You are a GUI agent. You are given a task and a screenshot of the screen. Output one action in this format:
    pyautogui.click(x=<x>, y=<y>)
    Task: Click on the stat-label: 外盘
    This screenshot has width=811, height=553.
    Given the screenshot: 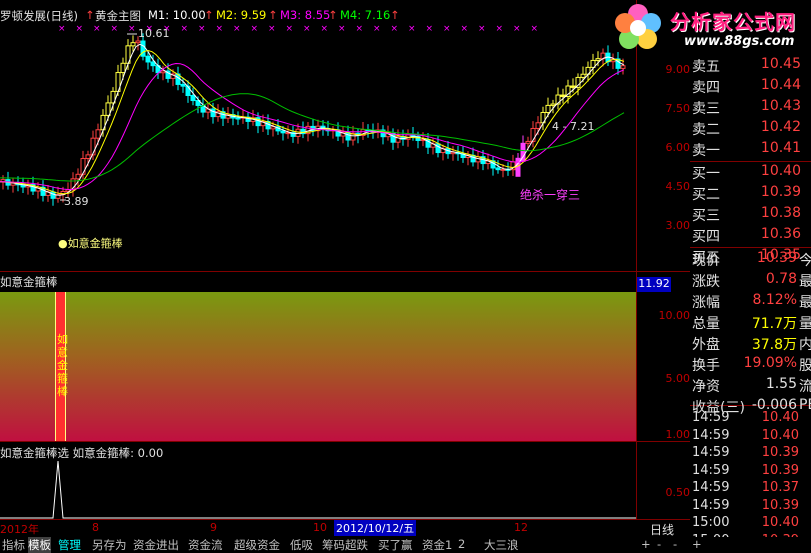 What is the action you would take?
    pyautogui.click(x=706, y=345)
    